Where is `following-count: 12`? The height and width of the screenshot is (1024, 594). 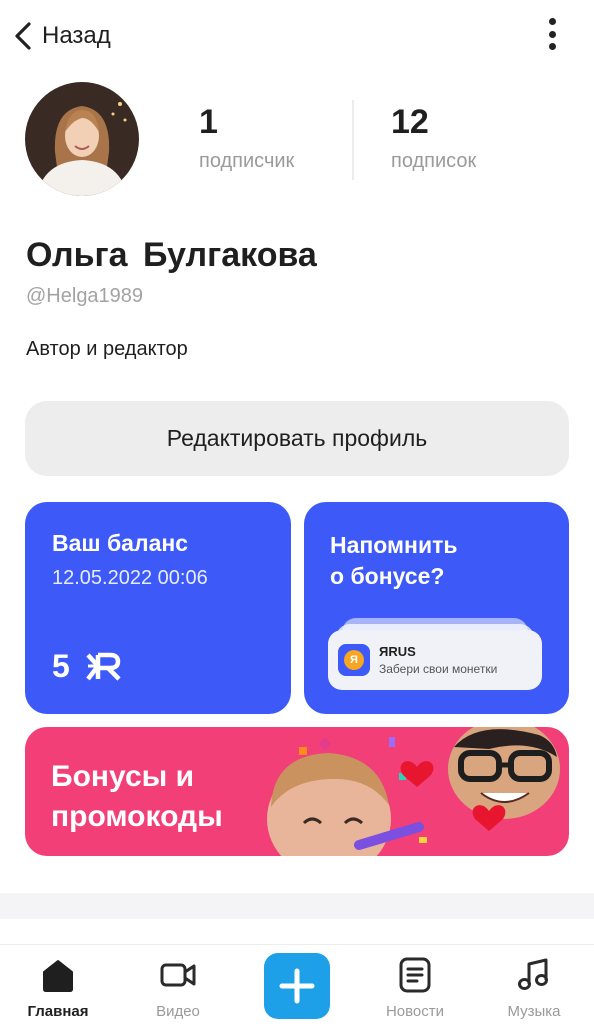
following-count: 12 is located at coordinates (410, 122).